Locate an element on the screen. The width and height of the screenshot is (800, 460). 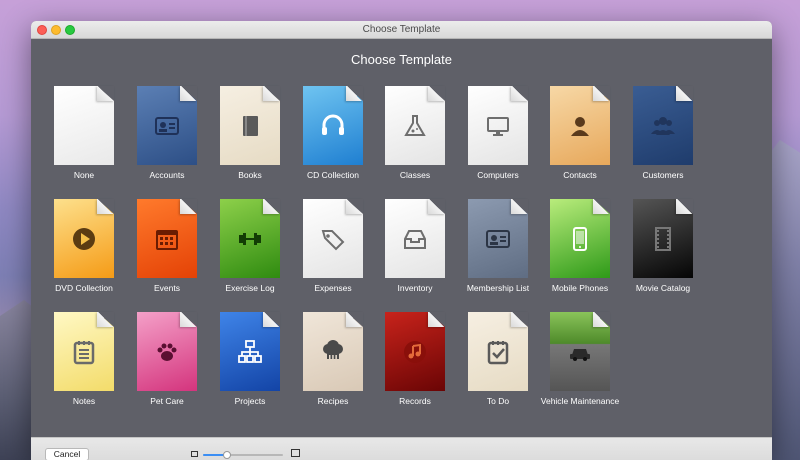
large-thumbnail-icon is located at coordinates (295, 453).